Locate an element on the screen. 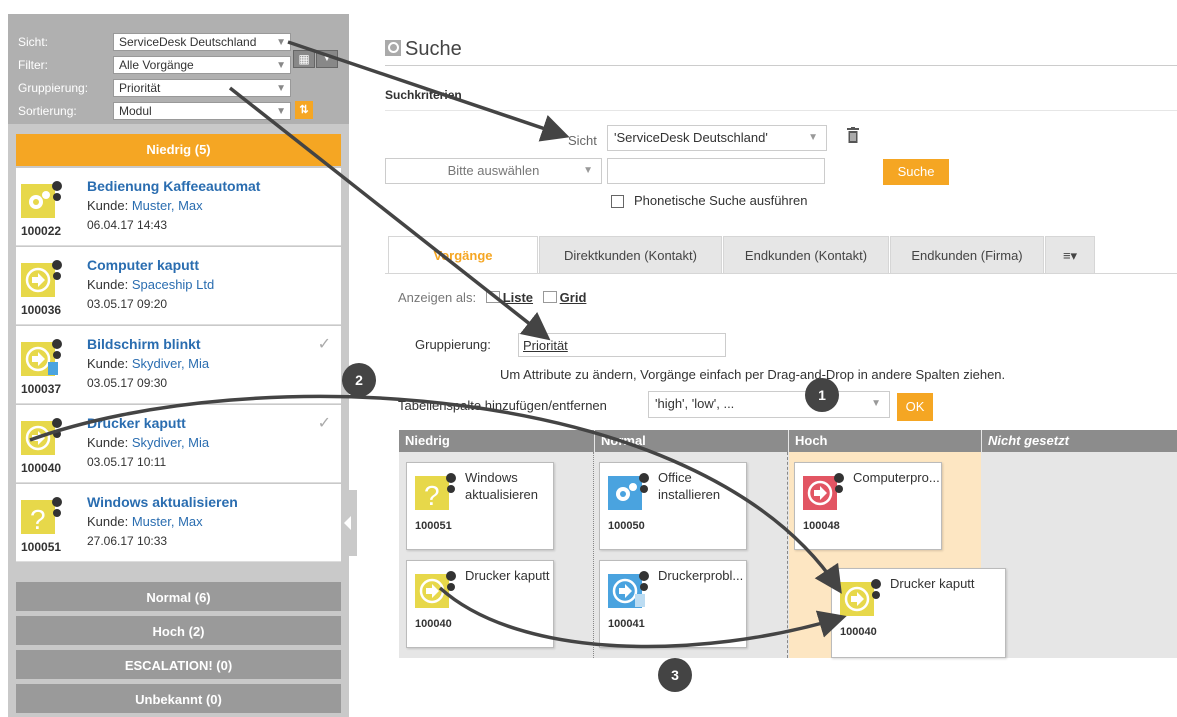 The height and width of the screenshot is (717, 1177). filter-select: Alle Vorgänge ▼ is located at coordinates (202, 65).